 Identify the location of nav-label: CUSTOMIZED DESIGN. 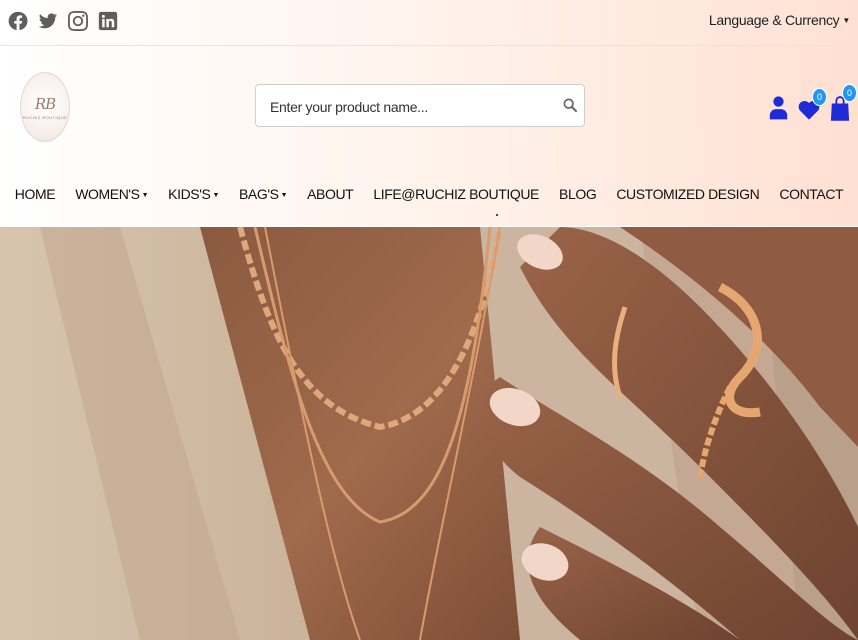
(688, 194).